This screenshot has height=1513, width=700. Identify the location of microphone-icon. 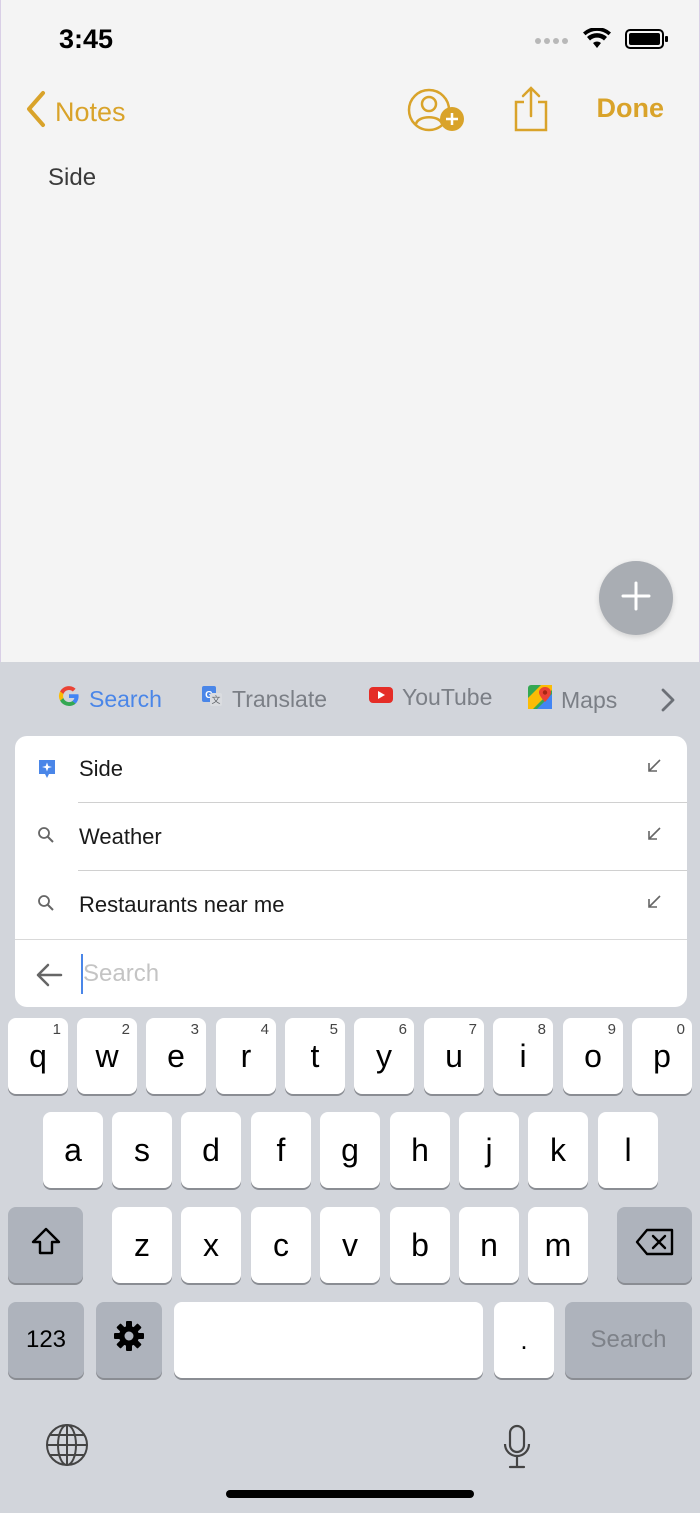
(517, 1449).